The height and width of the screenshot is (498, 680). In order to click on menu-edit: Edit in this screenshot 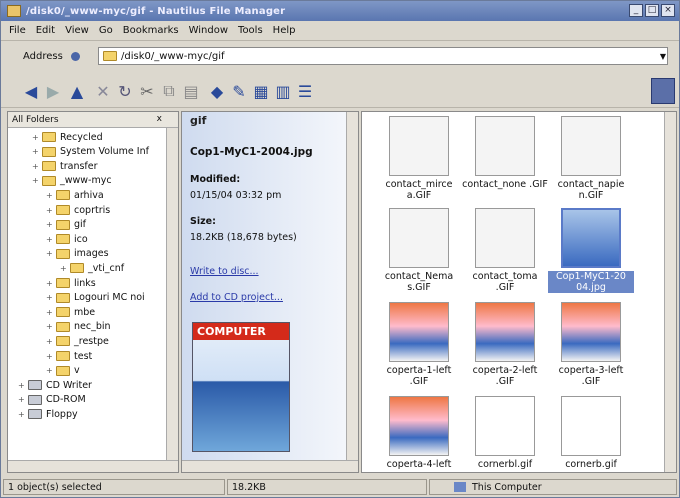, I will do `click(46, 30)`.